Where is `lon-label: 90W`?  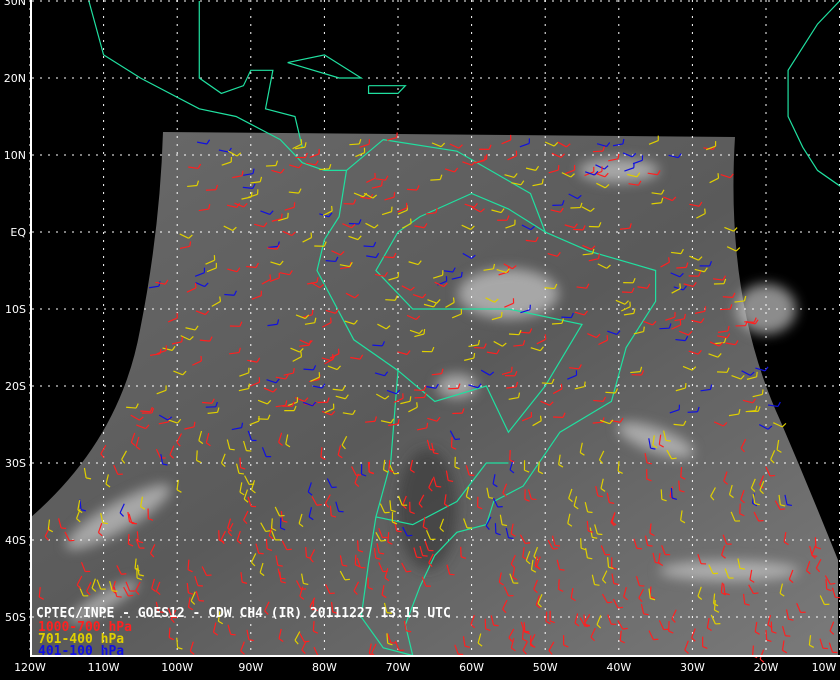 lon-label: 90W is located at coordinates (250, 667).